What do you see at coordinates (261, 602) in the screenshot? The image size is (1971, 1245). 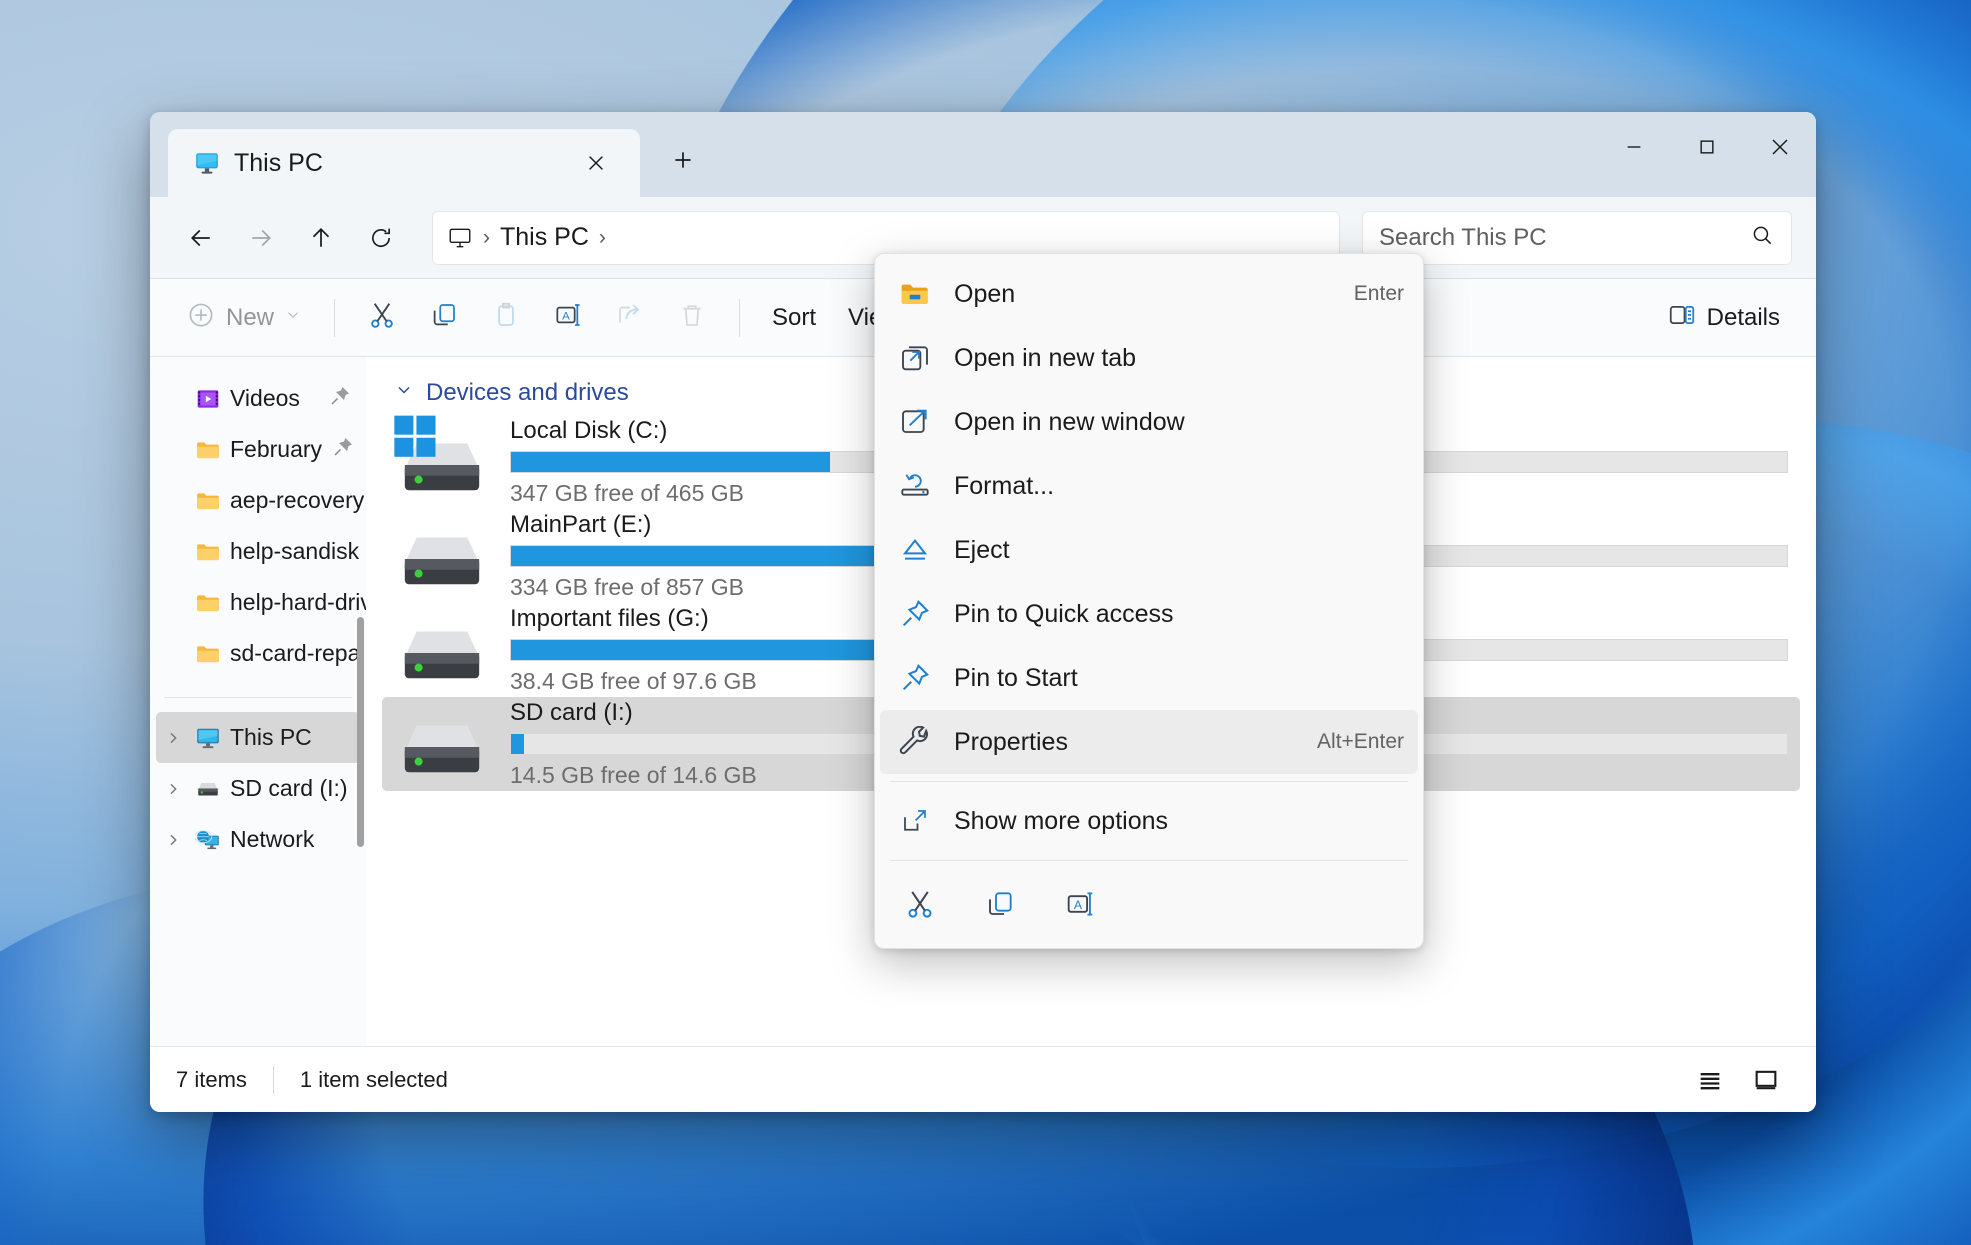 I see `sidebar-item-help-hard-drive: help-hard-drive` at bounding box center [261, 602].